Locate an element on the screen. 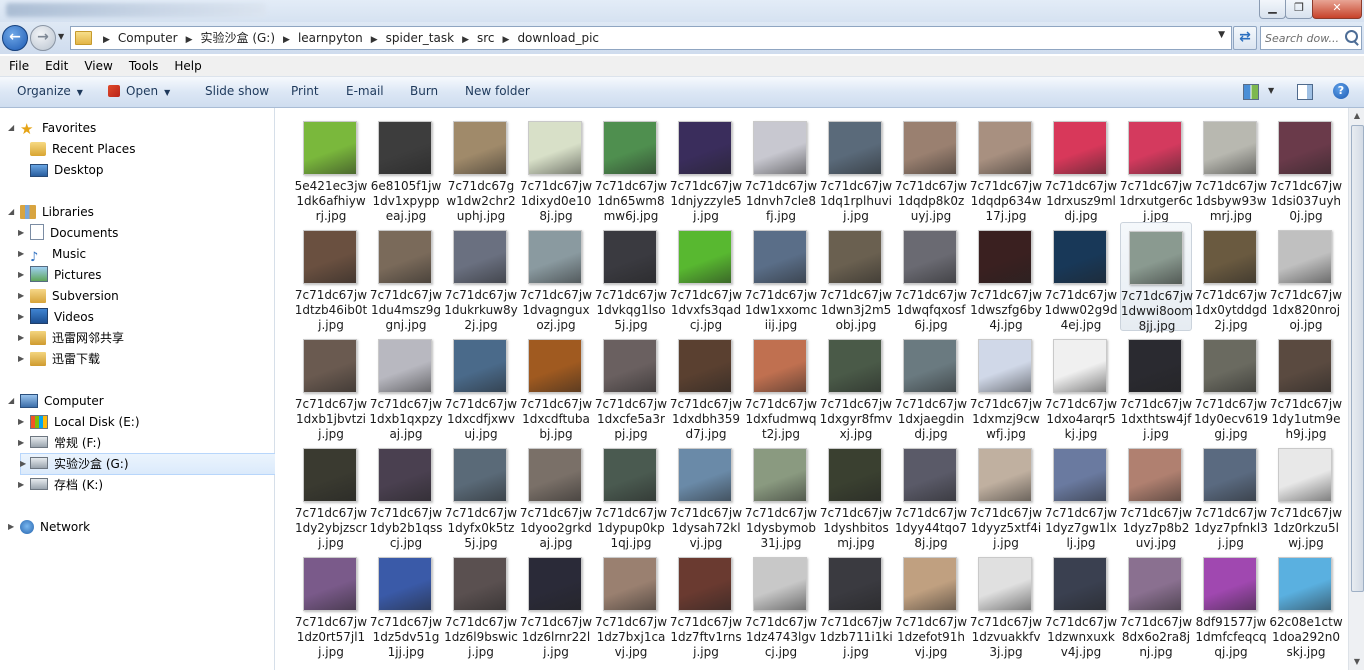  file-tile: 7c71dc67jw1dxo4arqr5kj.jpg is located at coordinates (1081, 386).